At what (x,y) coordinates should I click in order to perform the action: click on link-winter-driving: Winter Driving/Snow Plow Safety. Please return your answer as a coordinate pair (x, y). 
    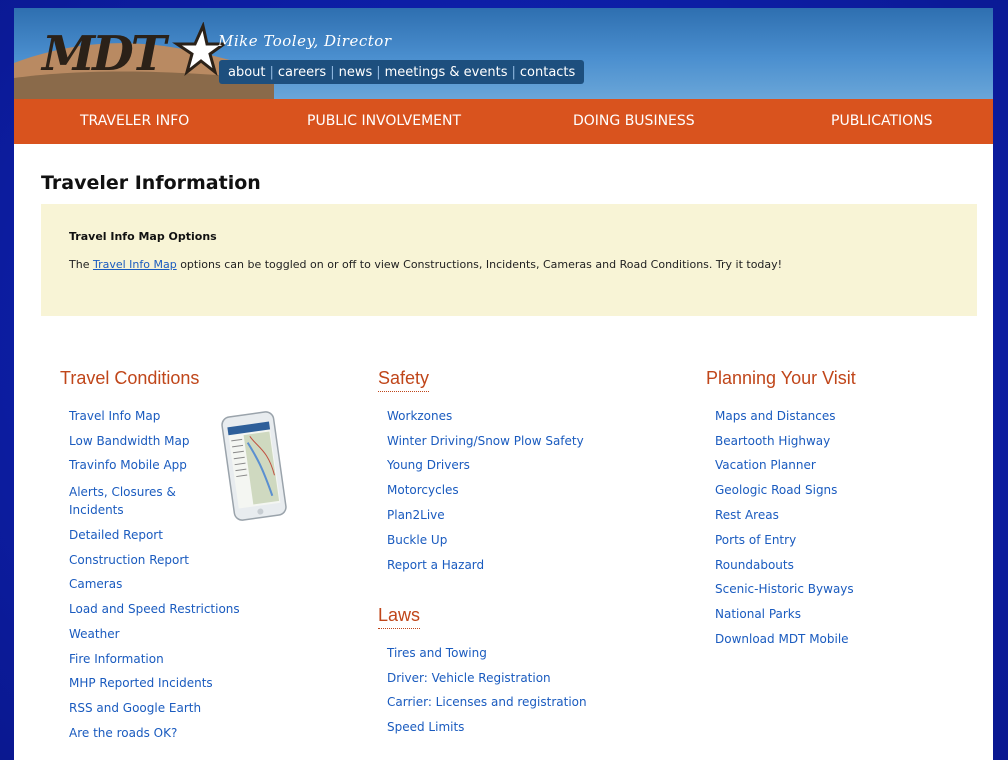
    Looking at the image, I should click on (485, 441).